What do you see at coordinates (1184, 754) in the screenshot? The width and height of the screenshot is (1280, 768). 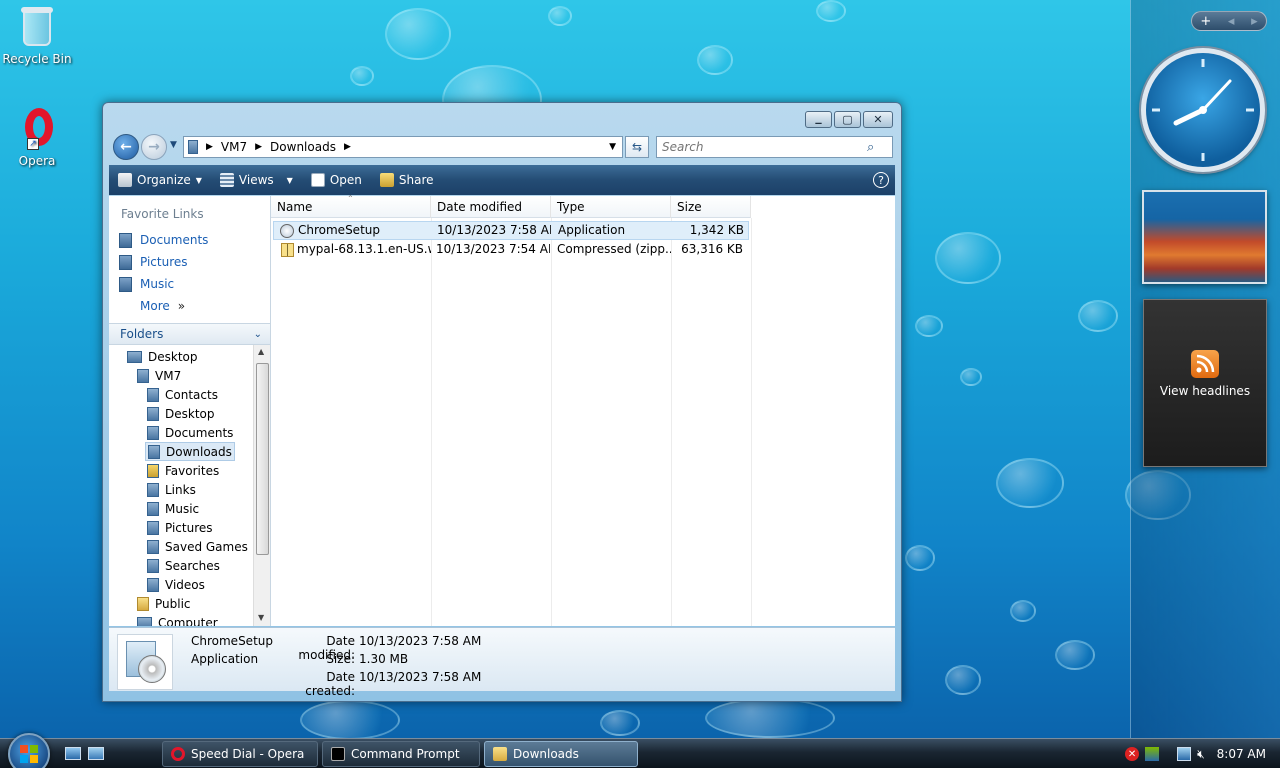 I see `network-icon` at bounding box center [1184, 754].